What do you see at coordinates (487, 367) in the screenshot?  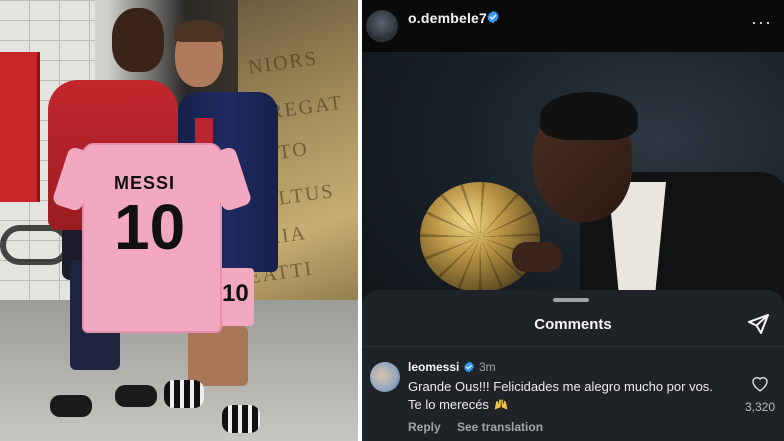 I see `comment-timestamp: 3m` at bounding box center [487, 367].